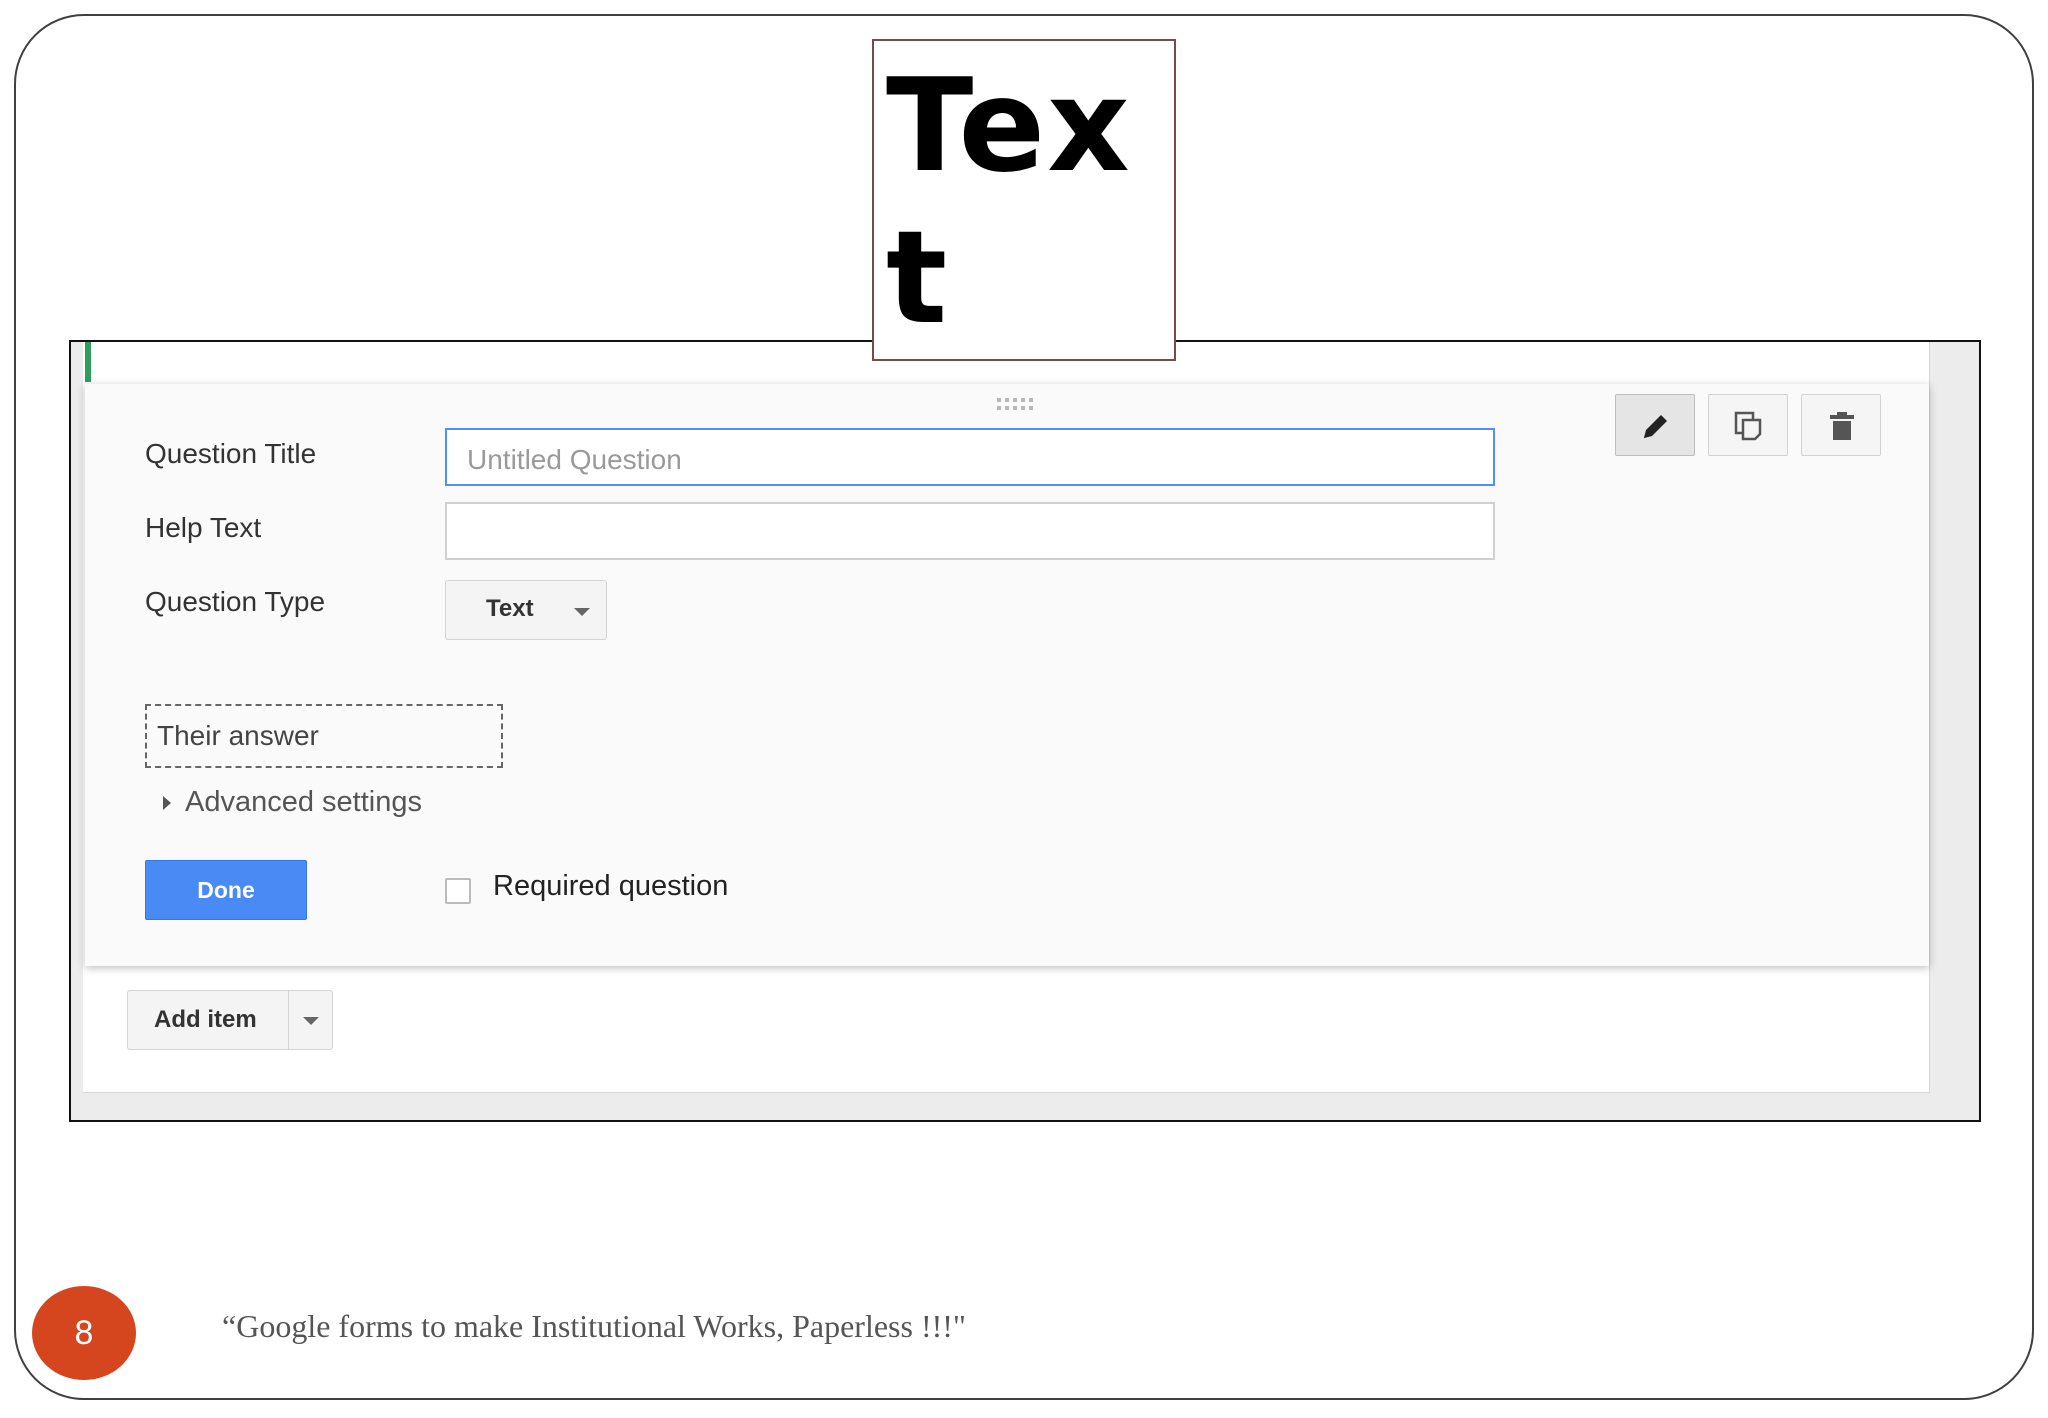 Image resolution: width=2048 pixels, height=1418 pixels. I want to click on trash-icon, so click(1842, 426).